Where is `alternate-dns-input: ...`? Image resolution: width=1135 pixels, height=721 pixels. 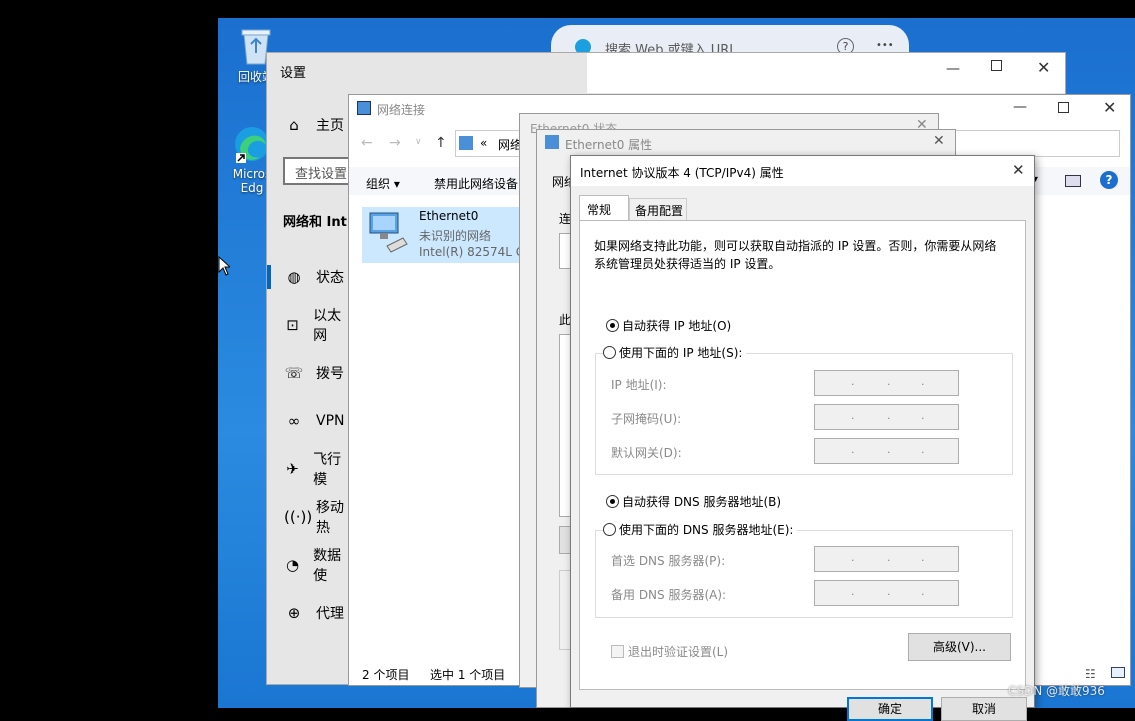 alternate-dns-input: ... is located at coordinates (886, 593).